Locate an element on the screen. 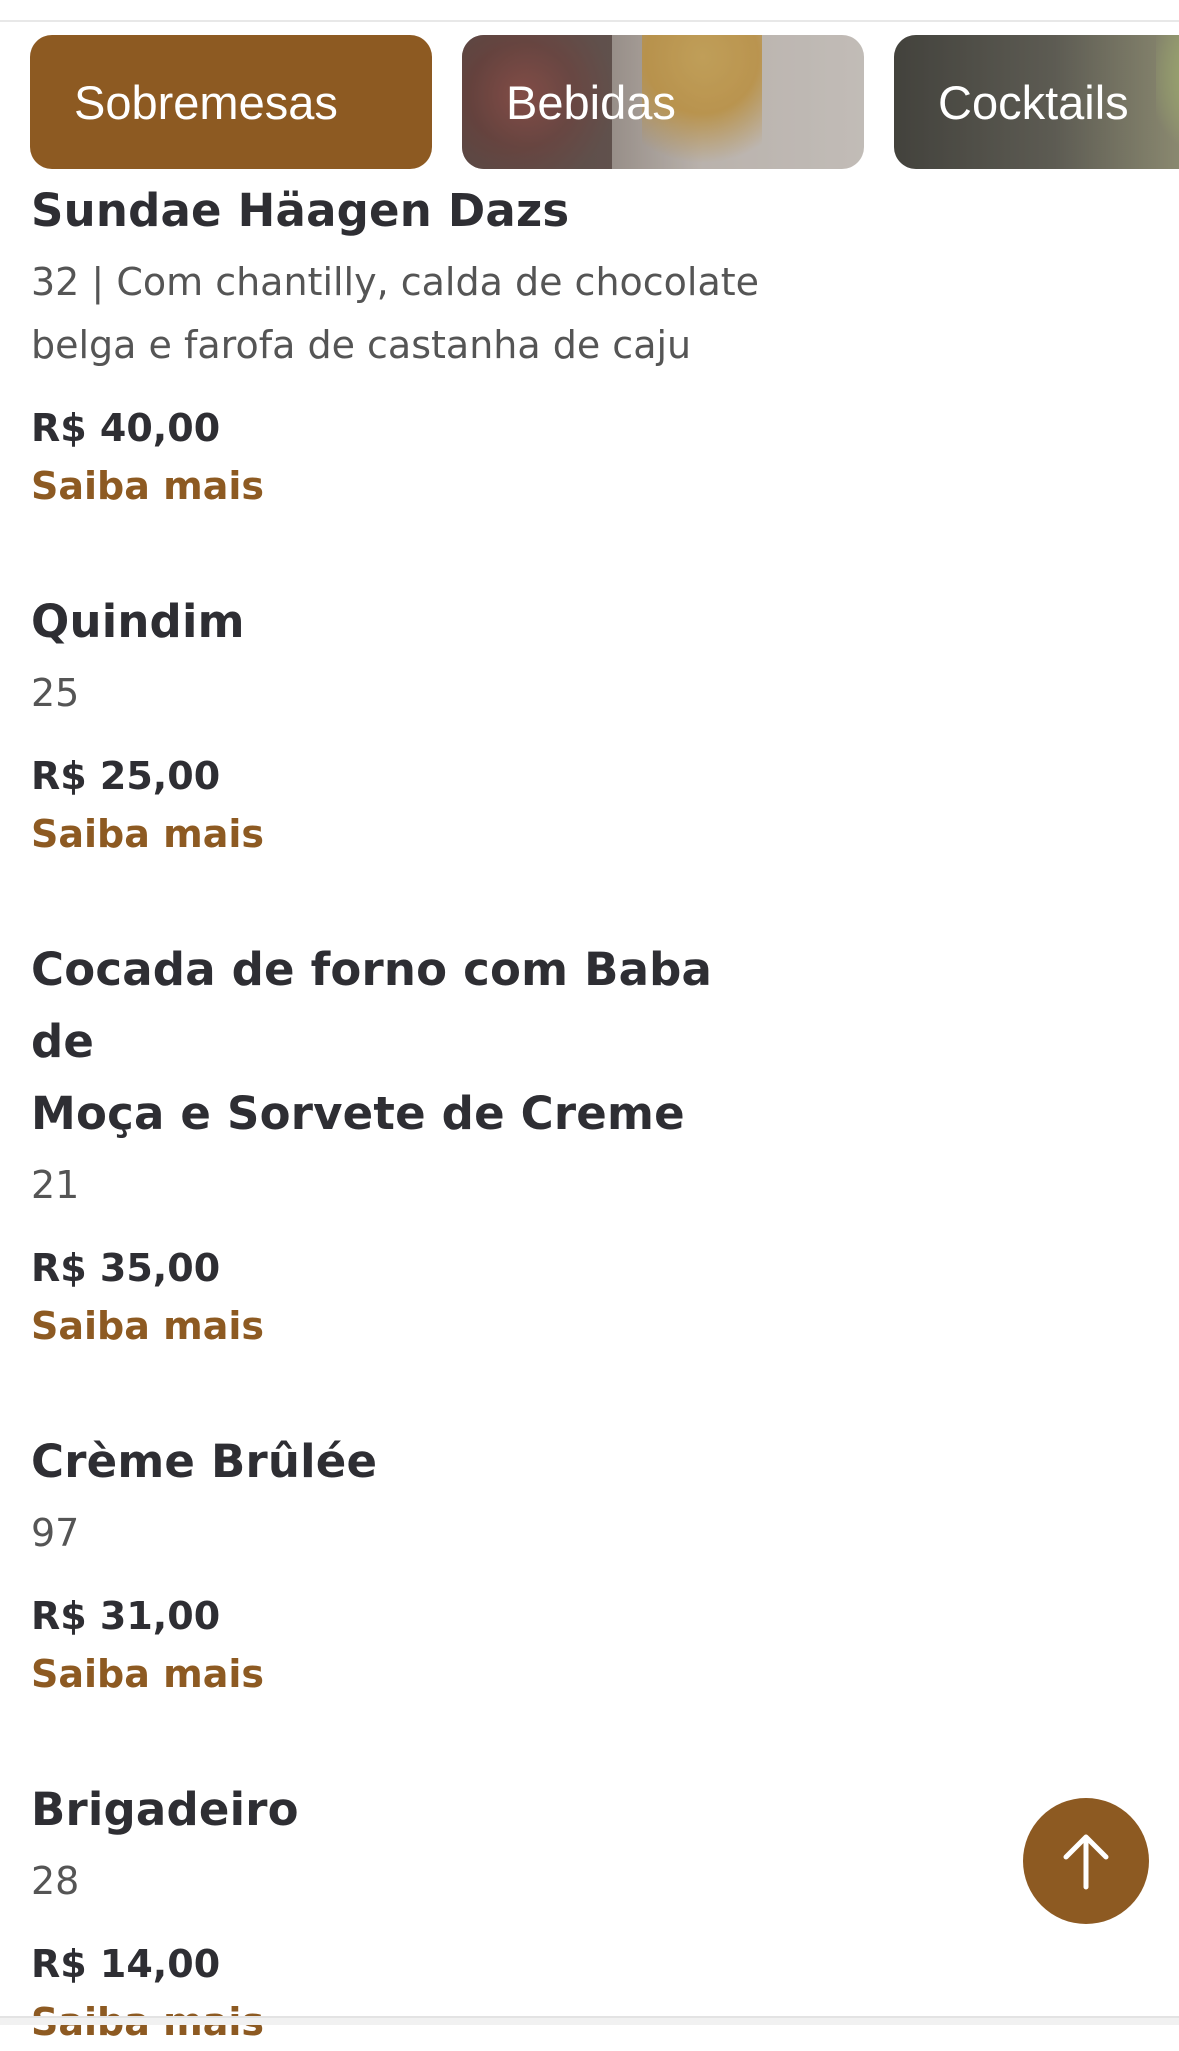  tab-label: Cocktails is located at coordinates (1033, 102).